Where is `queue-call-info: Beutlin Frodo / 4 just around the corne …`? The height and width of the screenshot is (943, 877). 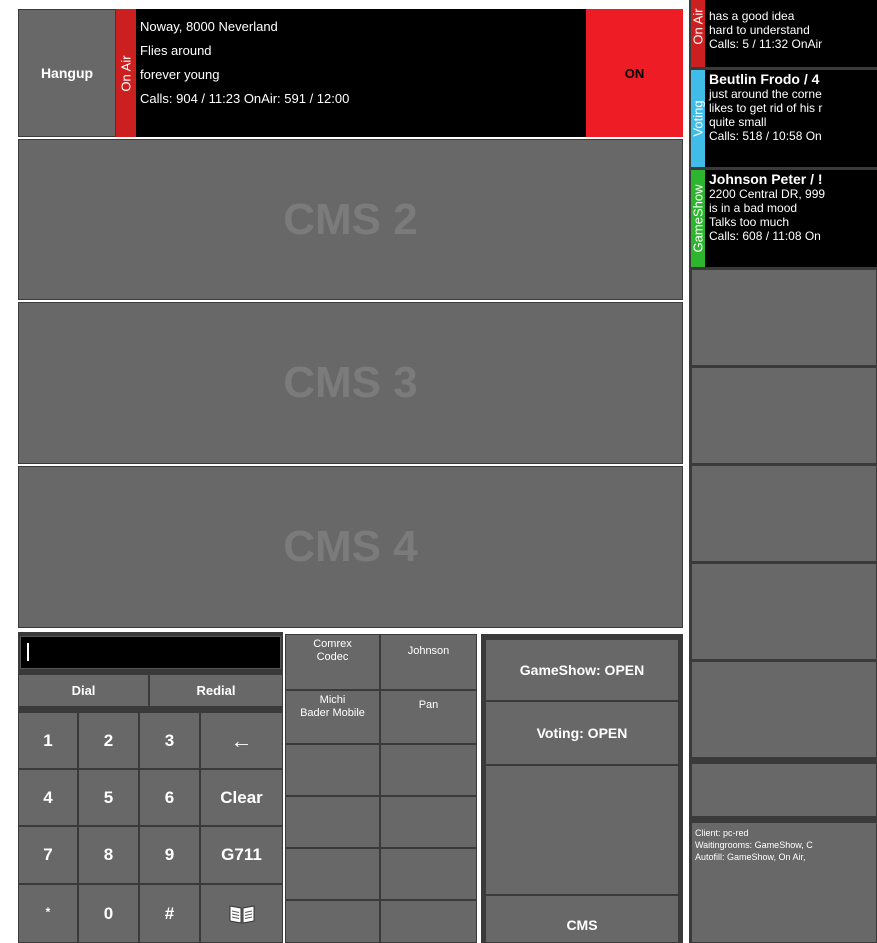
queue-call-info: Beutlin Frodo / 4 just around the corne … is located at coordinates (791, 118).